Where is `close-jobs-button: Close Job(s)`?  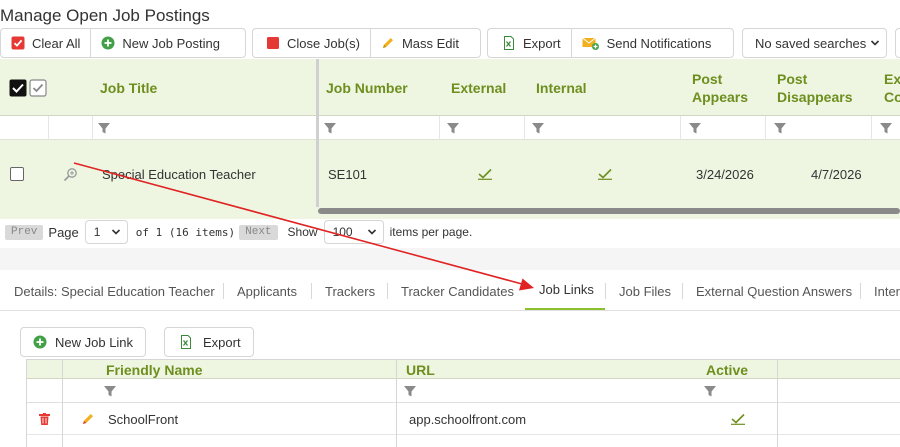
close-jobs-button: Close Job(s) is located at coordinates (311, 43).